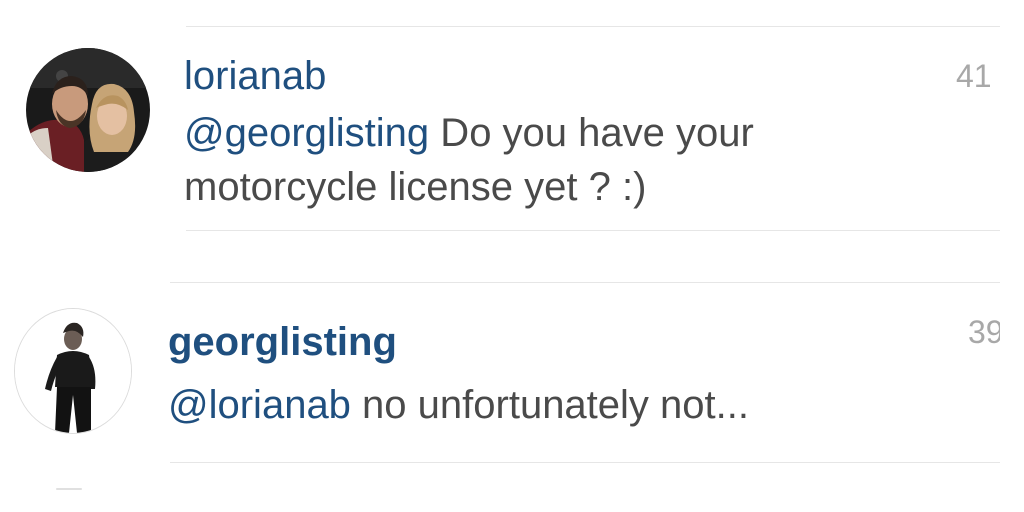 The image size is (1024, 512). Describe the element at coordinates (986, 332) in the screenshot. I see `comment-timestamp: 39` at that location.